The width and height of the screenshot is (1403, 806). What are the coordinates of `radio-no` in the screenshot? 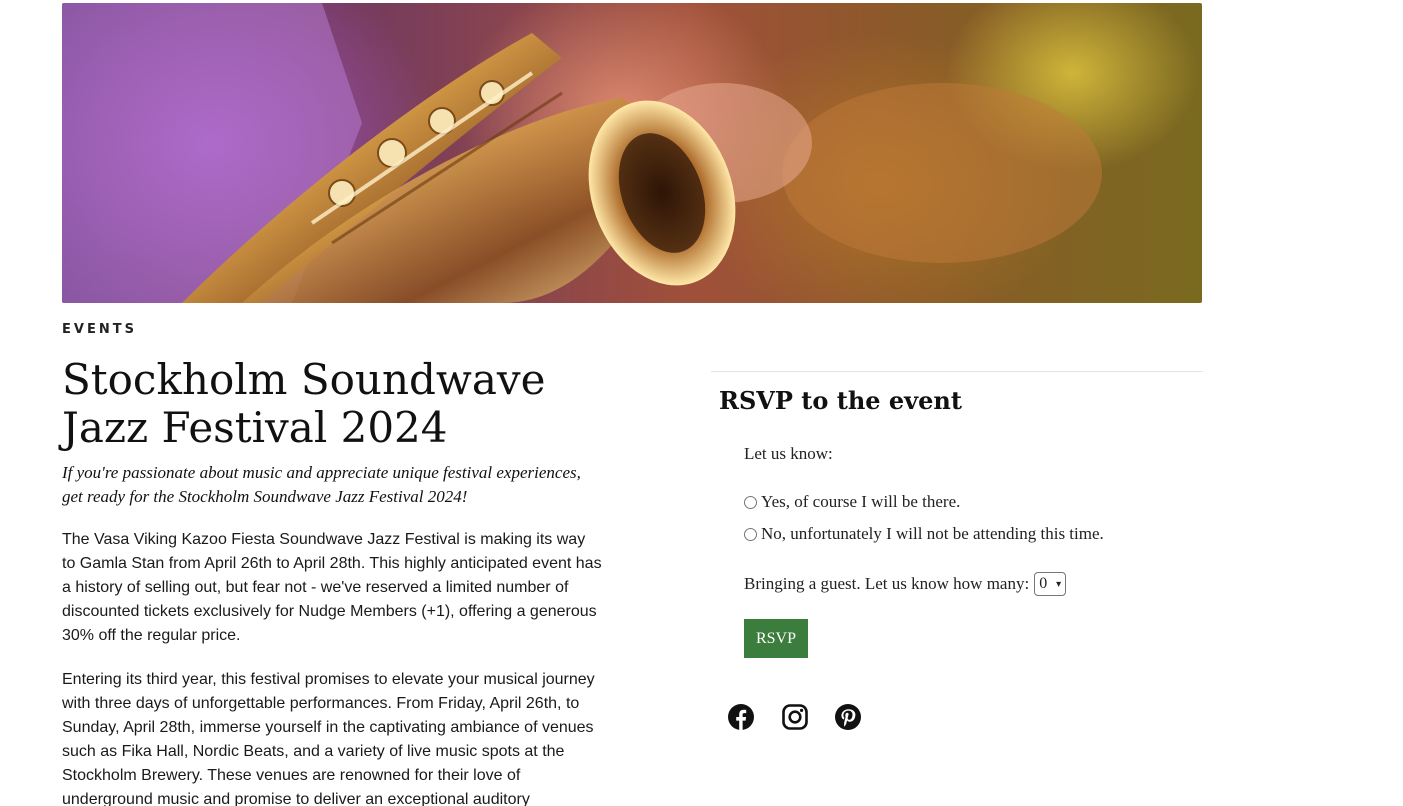 It's located at (750, 534).